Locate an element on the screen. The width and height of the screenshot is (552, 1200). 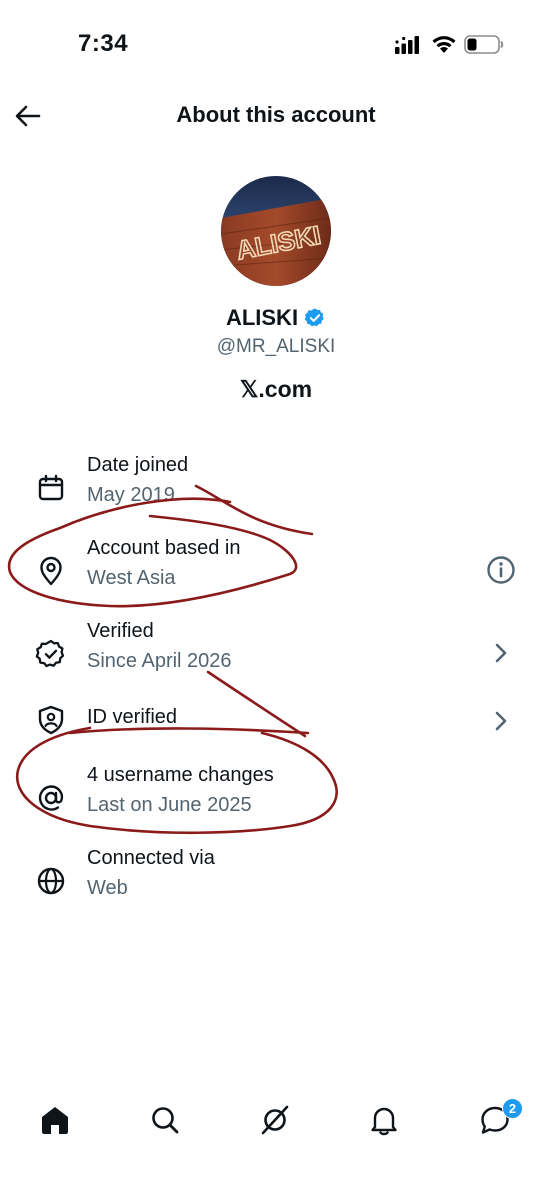
status-bar: 7:34 is located at coordinates (276, 45).